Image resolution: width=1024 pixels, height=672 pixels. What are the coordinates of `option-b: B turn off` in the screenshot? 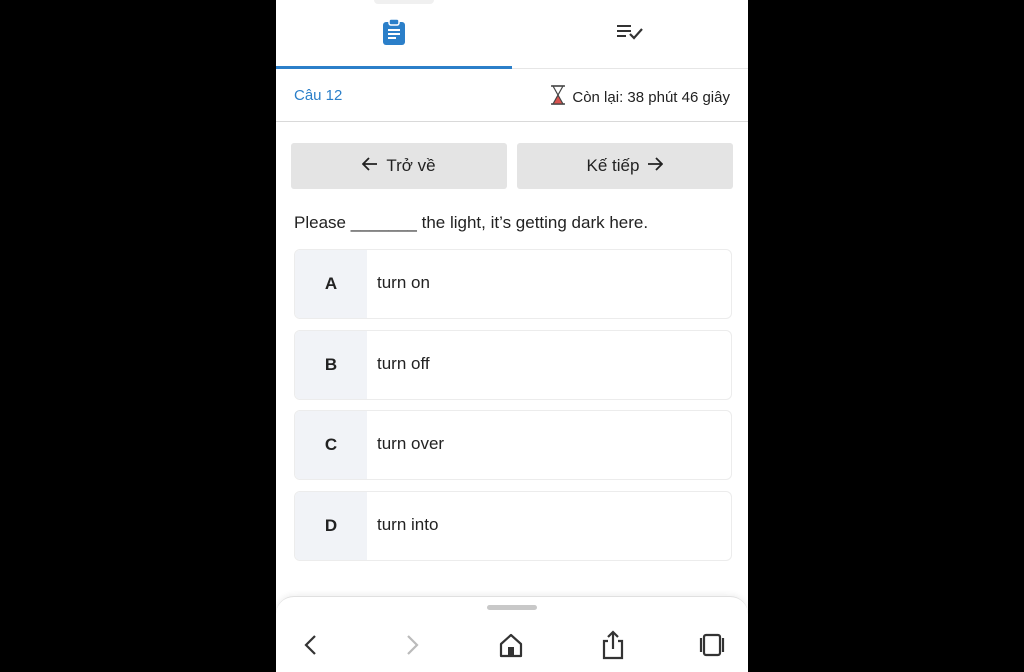 It's located at (513, 365).